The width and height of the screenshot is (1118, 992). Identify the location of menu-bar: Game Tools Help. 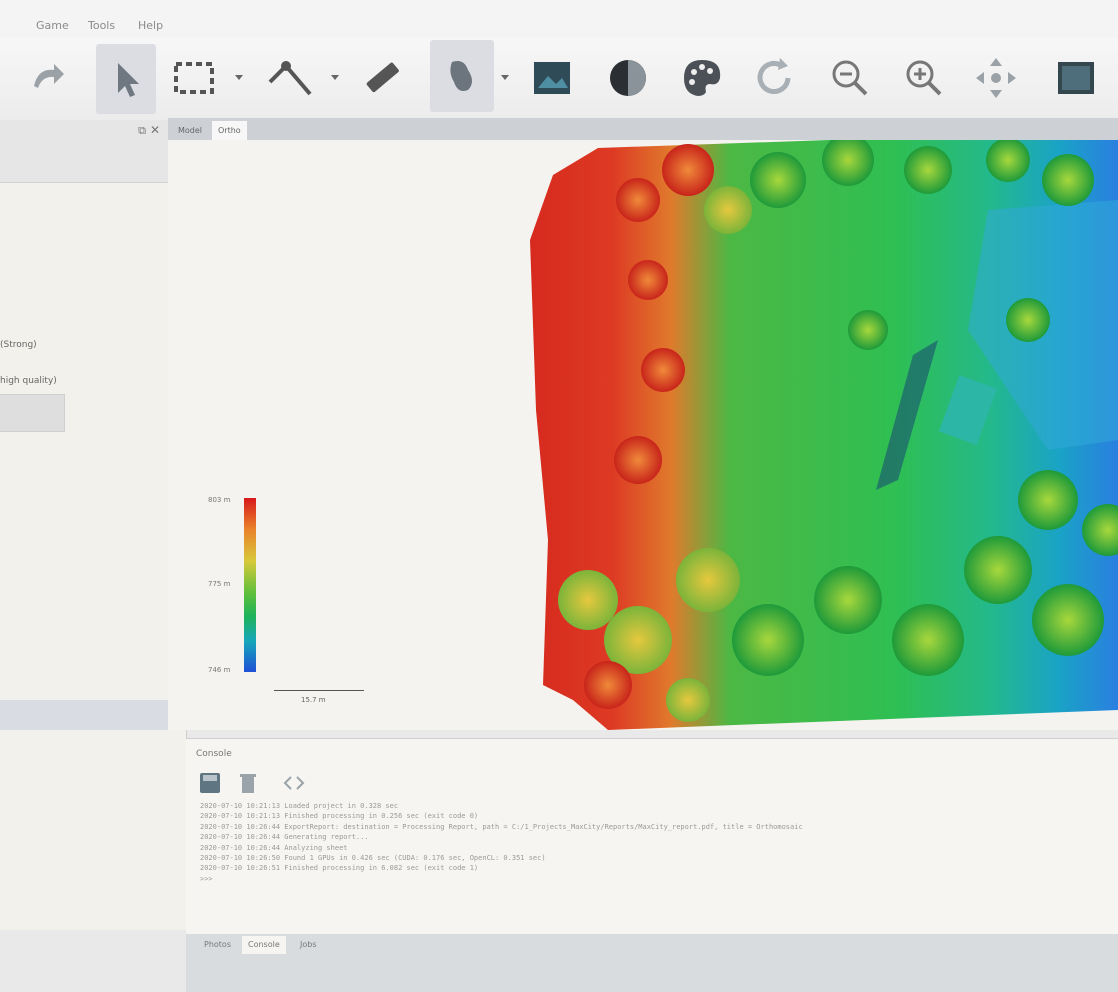
(559, 19).